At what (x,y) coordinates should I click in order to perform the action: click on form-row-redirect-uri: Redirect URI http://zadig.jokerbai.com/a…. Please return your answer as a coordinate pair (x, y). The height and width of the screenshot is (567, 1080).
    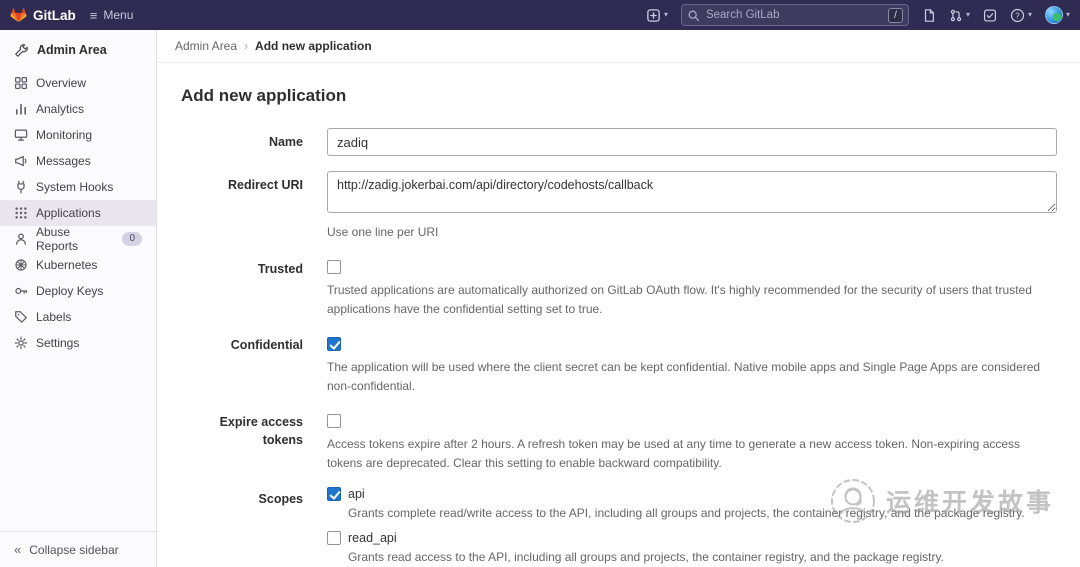
    Looking at the image, I should click on (619, 206).